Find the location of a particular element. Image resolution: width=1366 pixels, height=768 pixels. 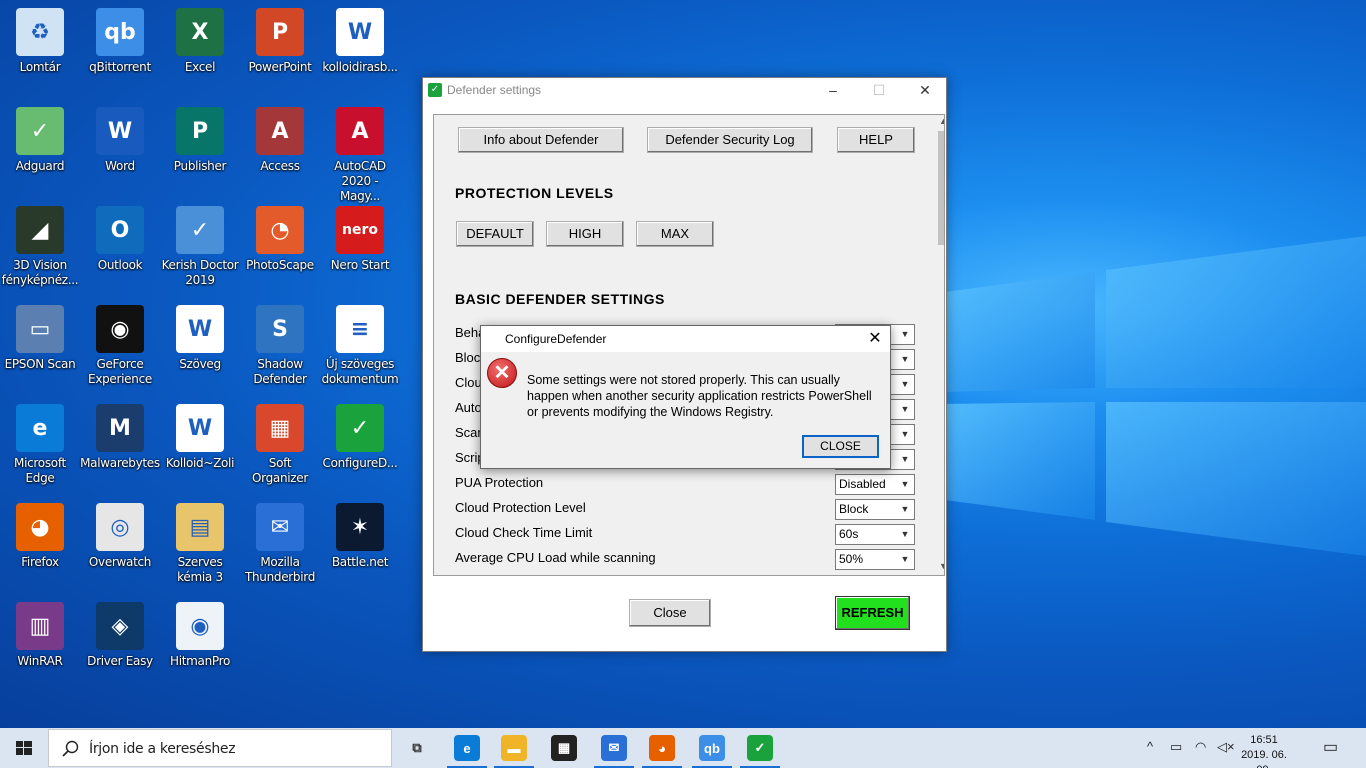

desktop-icon: ≡ Új szöveges dokumentum is located at coordinates (360, 346).